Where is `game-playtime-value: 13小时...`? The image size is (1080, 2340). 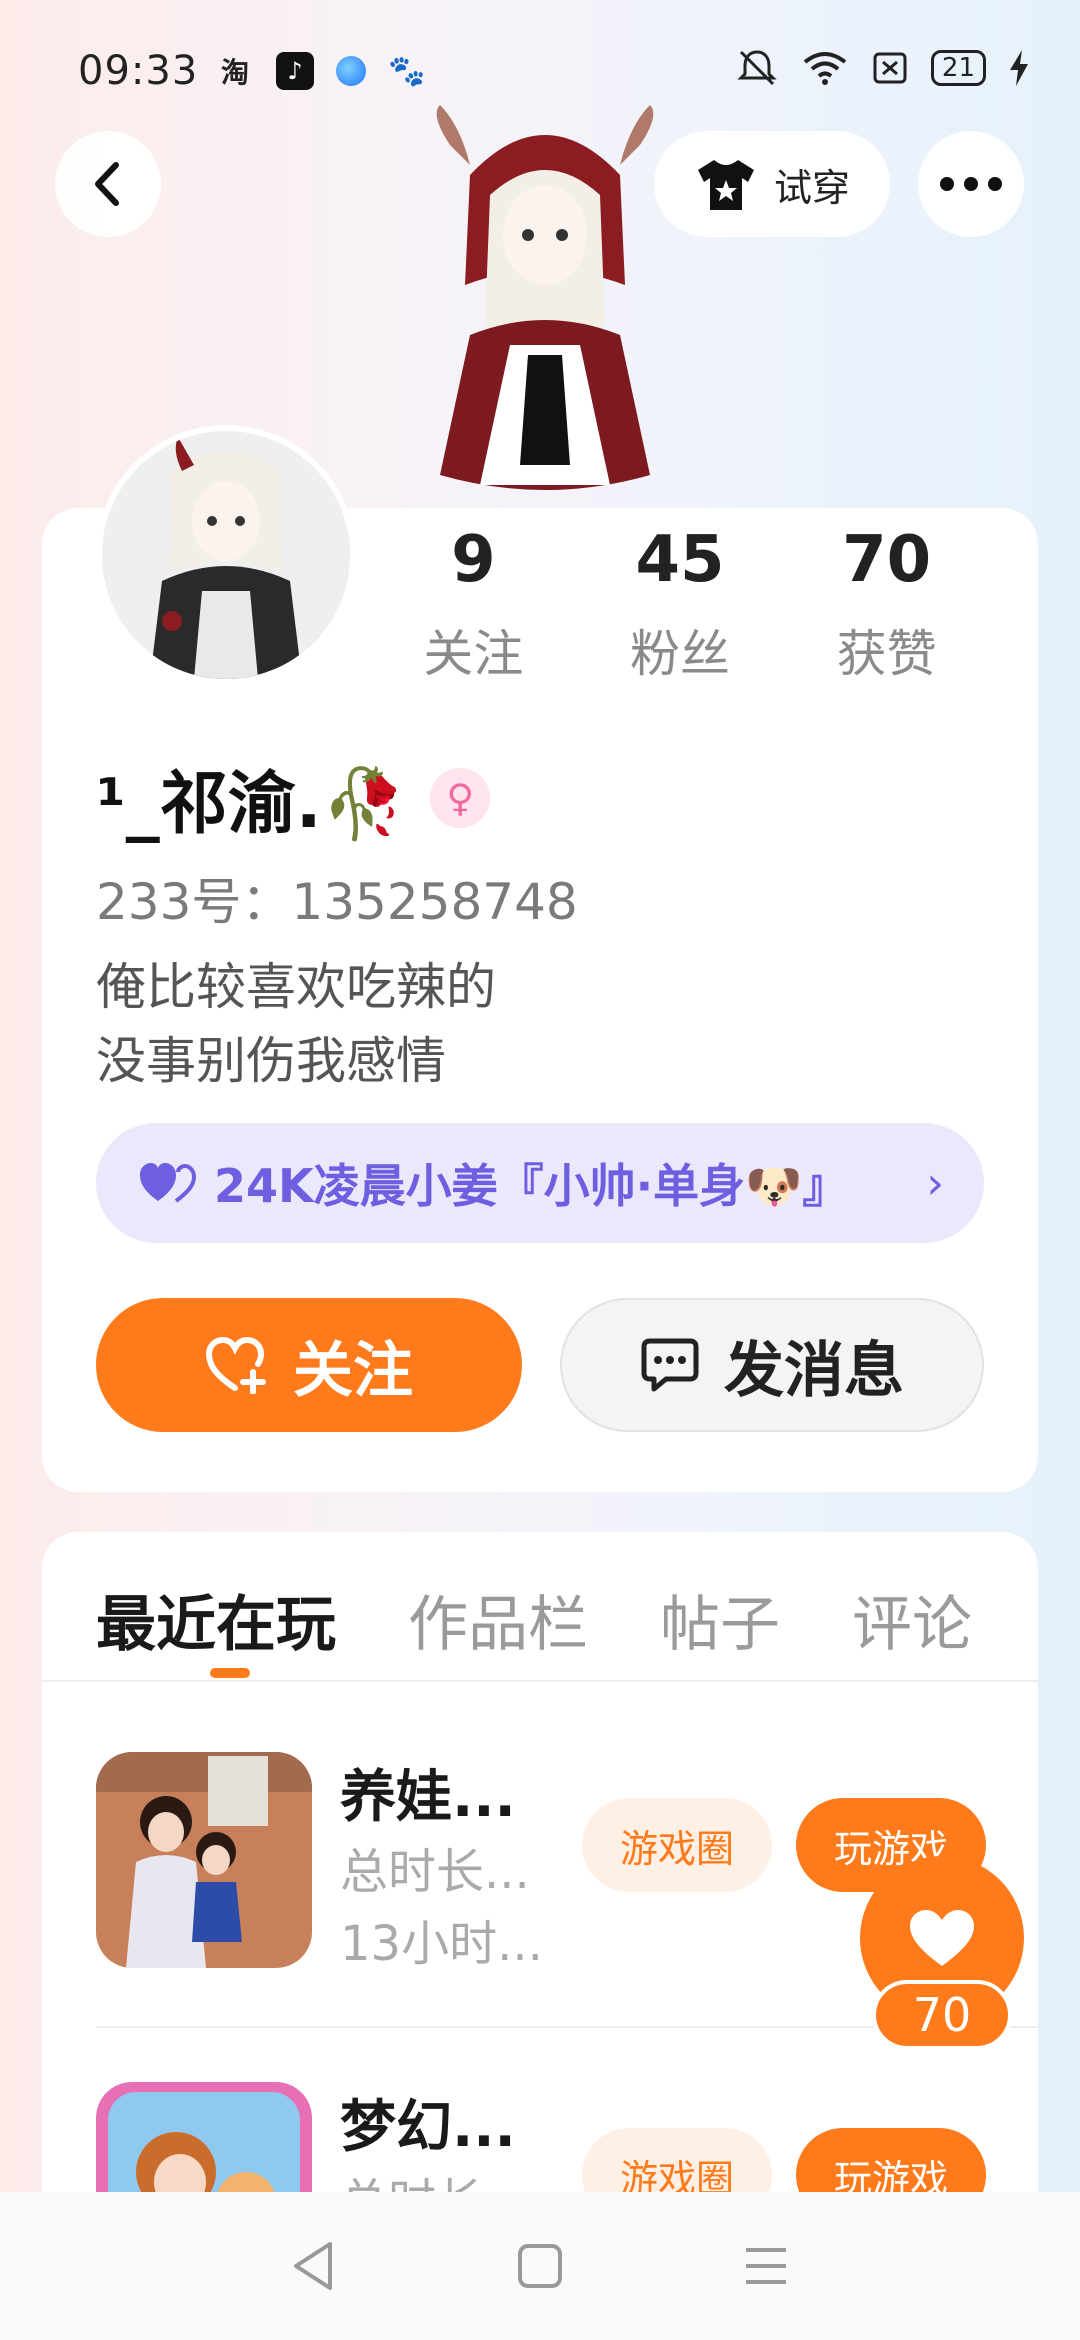
game-playtime-value: 13小时... is located at coordinates (441, 1944).